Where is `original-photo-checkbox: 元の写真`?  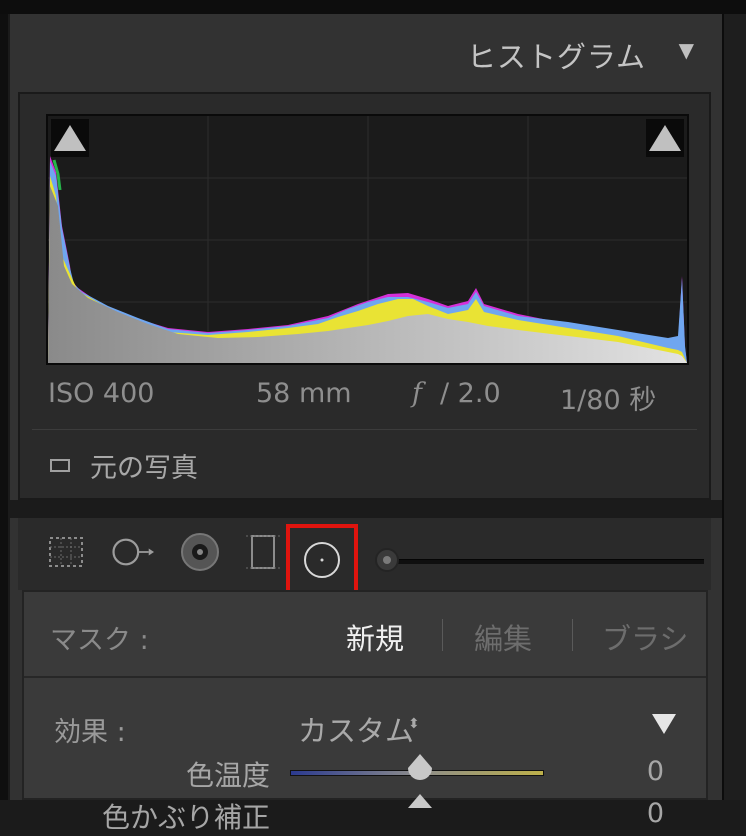 original-photo-checkbox: 元の写真 is located at coordinates (124, 465).